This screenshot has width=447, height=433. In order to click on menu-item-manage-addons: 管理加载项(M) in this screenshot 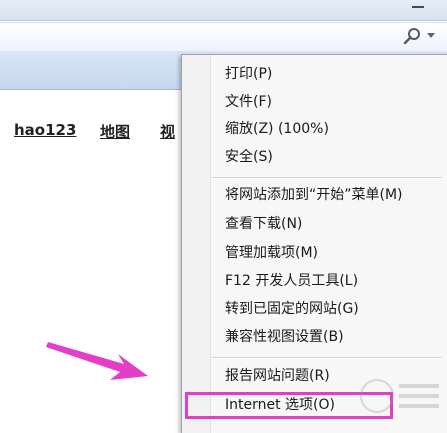, I will do `click(271, 253)`.